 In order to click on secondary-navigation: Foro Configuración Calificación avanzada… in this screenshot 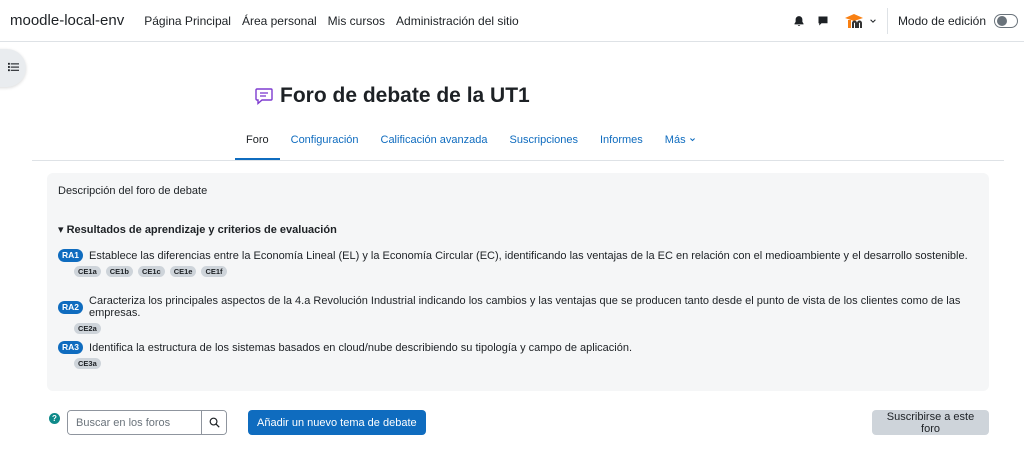, I will do `click(512, 143)`.